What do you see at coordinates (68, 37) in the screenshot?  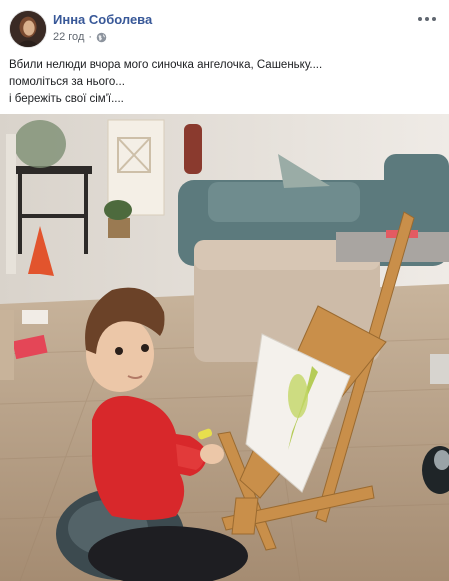 I see `post-timestamp: 22 год` at bounding box center [68, 37].